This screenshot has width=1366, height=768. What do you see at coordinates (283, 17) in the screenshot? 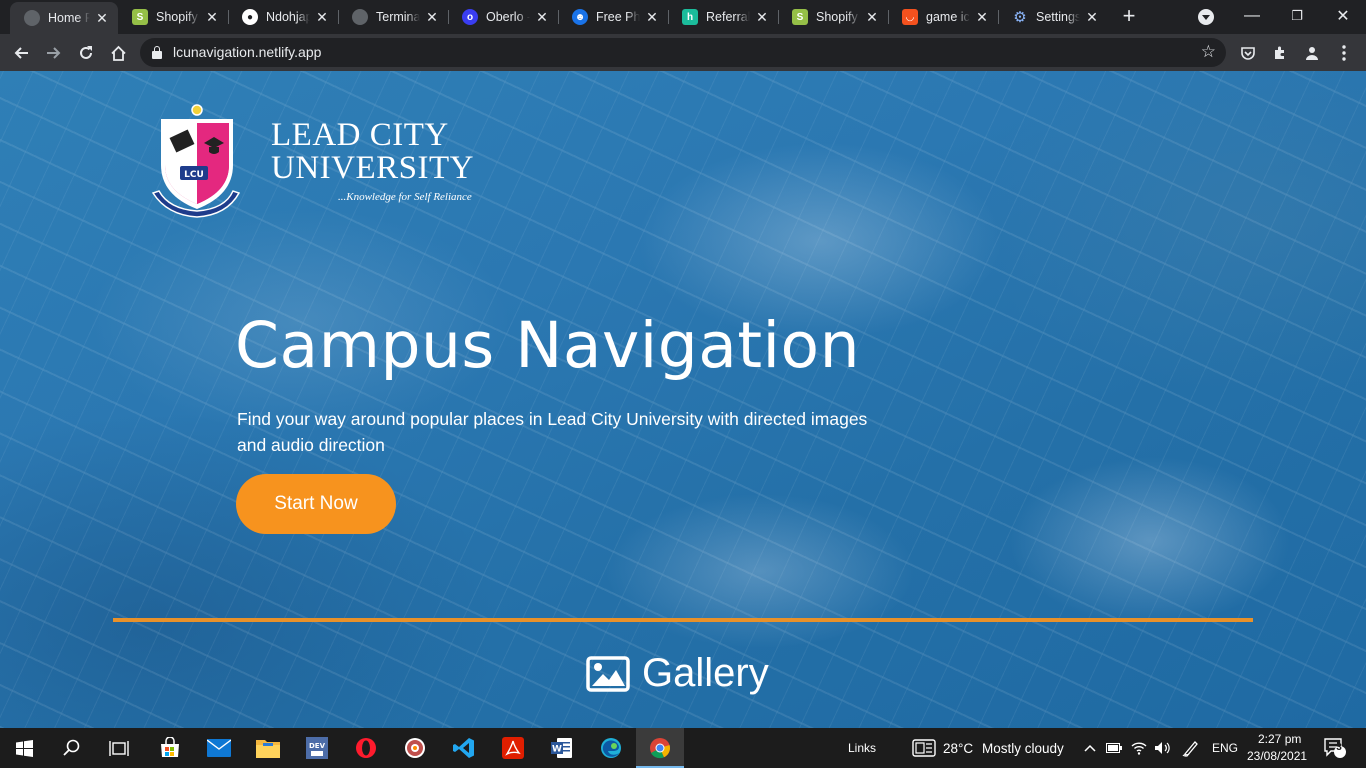
I see `tab-github: ● Ndohjapan ✕` at bounding box center [283, 17].